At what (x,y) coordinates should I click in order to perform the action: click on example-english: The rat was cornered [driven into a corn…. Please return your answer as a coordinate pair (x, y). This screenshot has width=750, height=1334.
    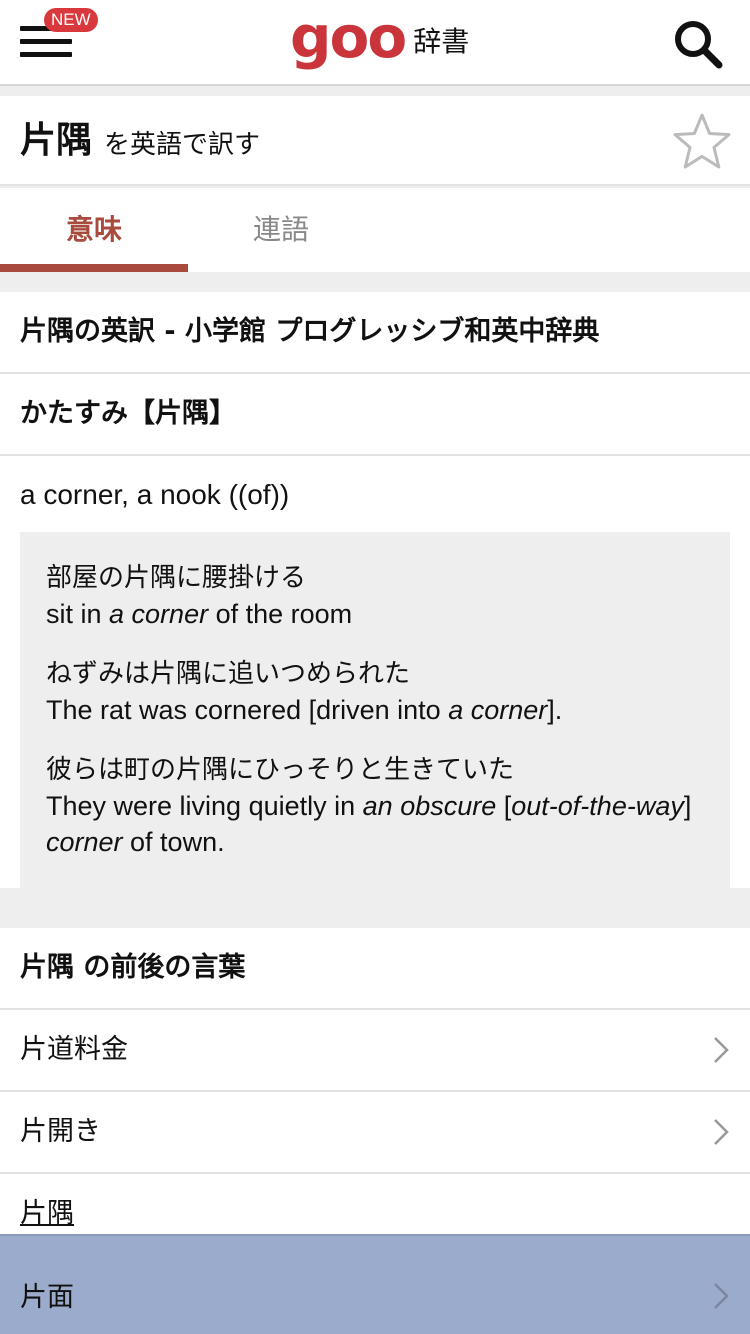
    Looking at the image, I should click on (304, 710).